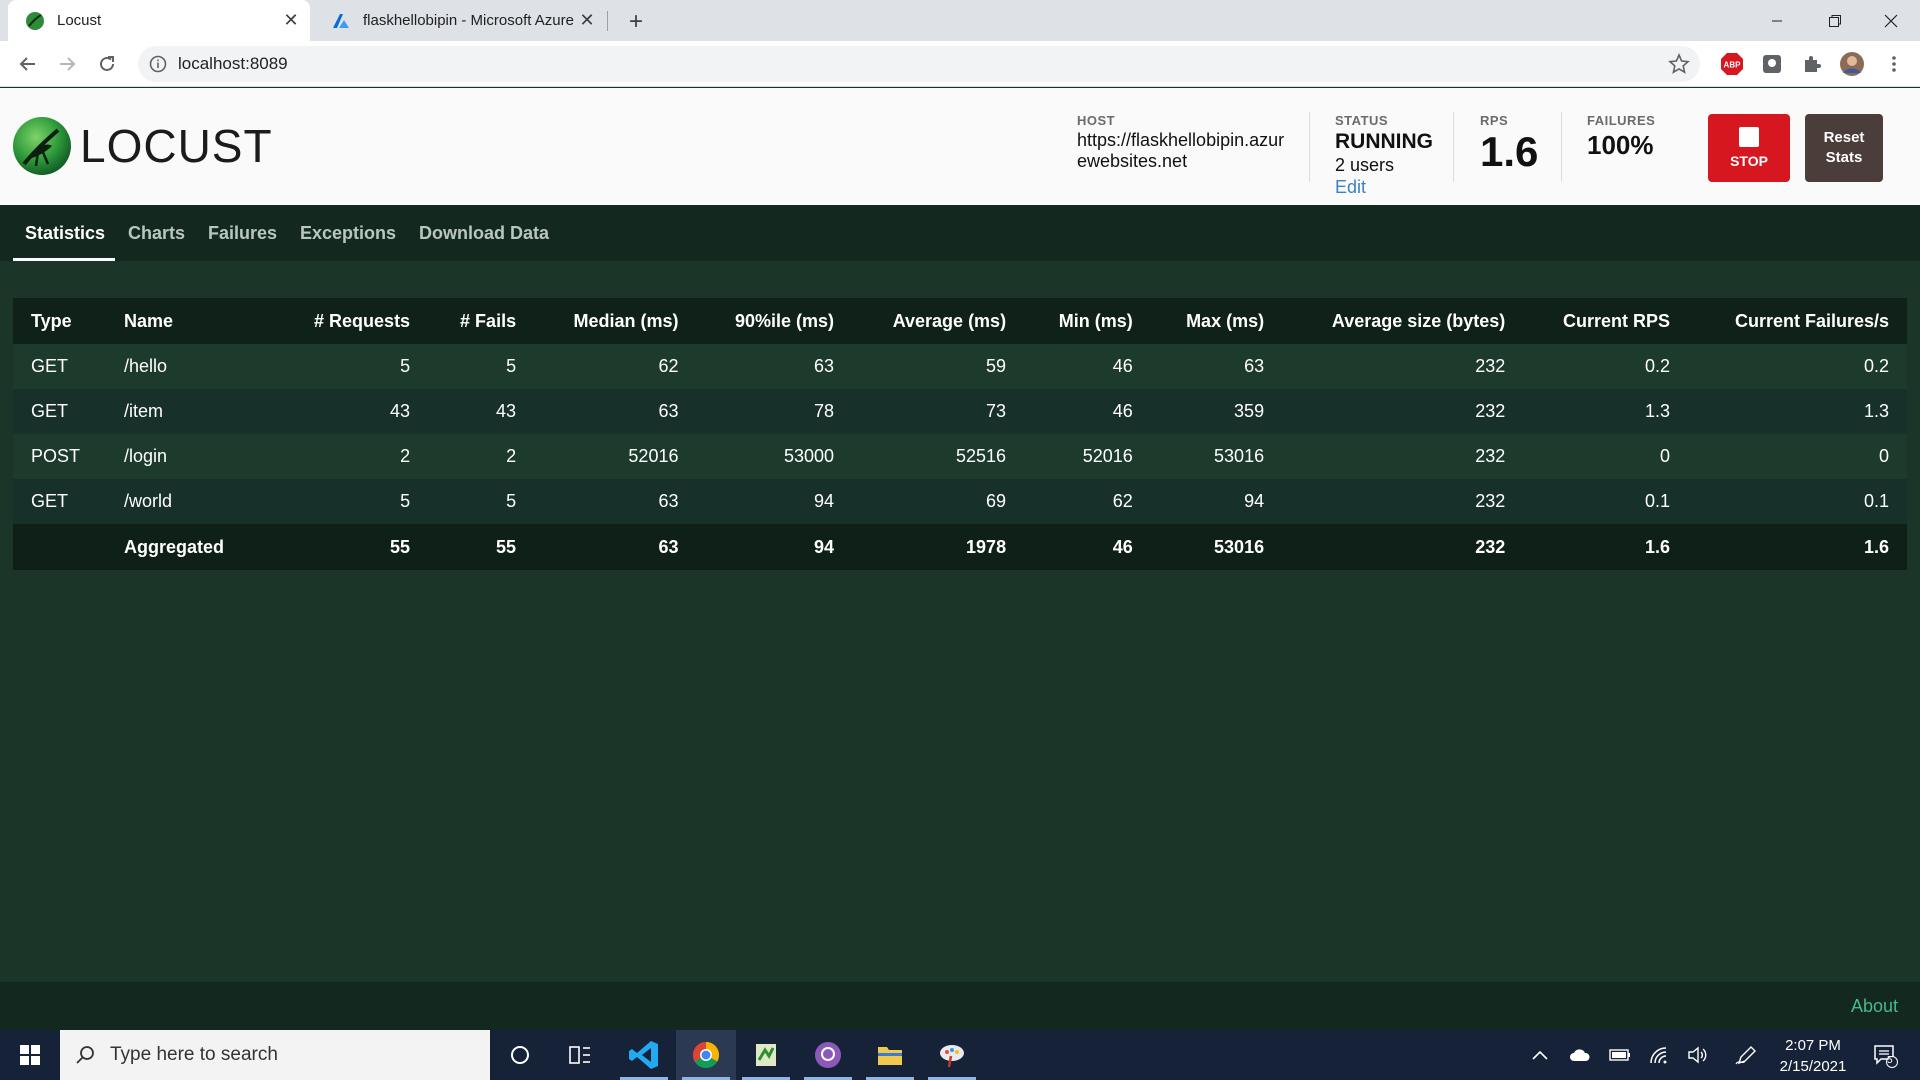 The height and width of the screenshot is (1080, 1920). Describe the element at coordinates (30, 1055) in the screenshot. I see `start-button` at that location.